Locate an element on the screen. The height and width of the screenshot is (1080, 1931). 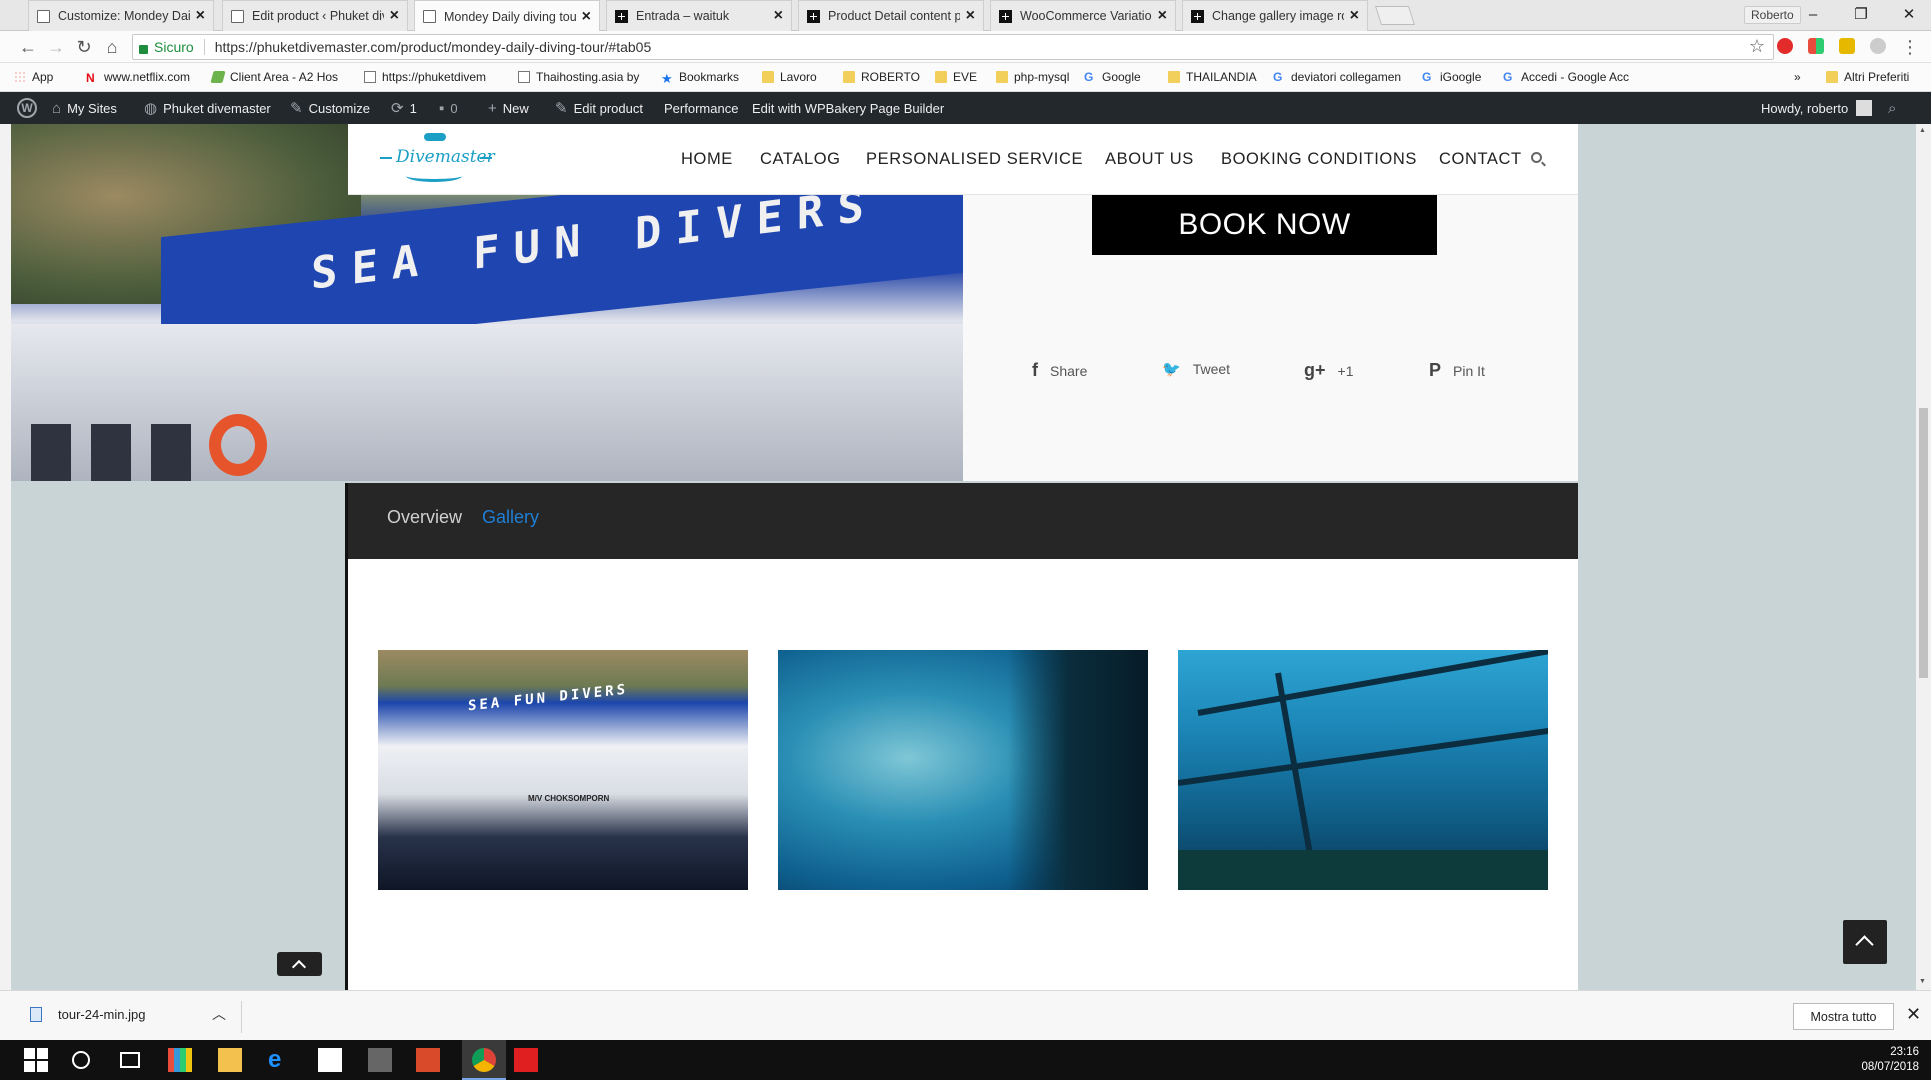
browser-tab: Change gallery image ro × is located at coordinates (1275, 15).